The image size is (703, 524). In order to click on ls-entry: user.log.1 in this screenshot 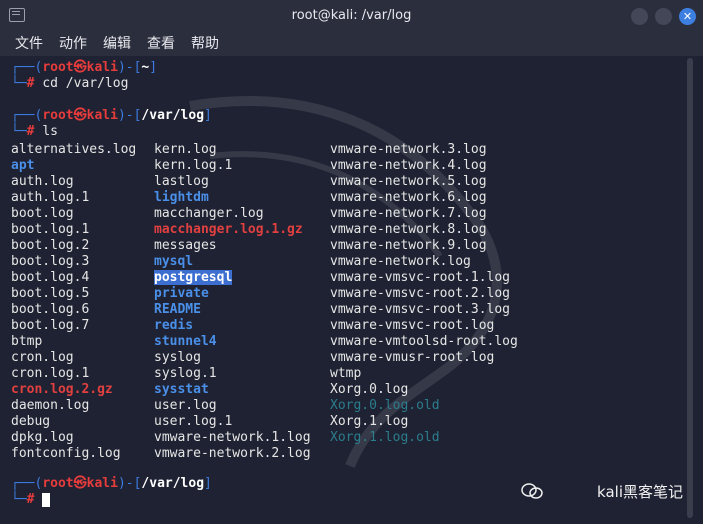, I will do `click(193, 421)`.